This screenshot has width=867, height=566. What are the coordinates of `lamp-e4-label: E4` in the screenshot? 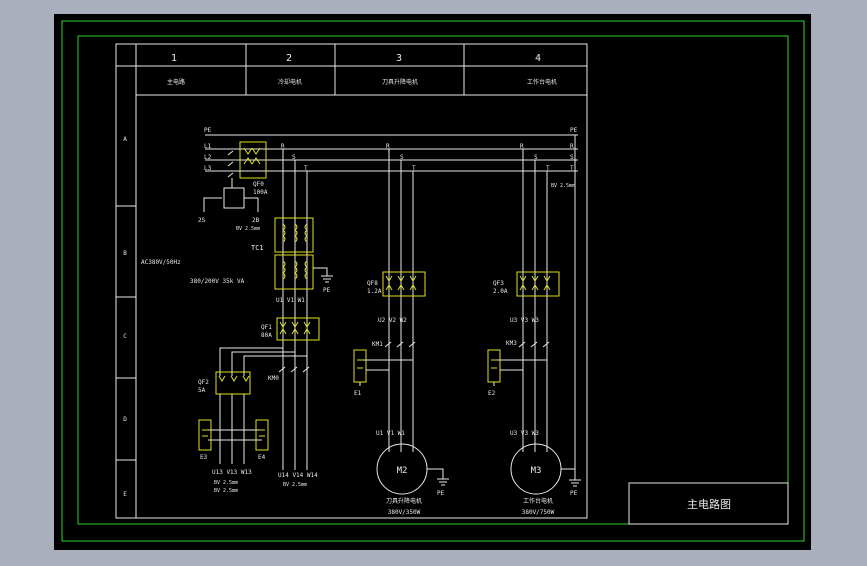 It's located at (262, 457).